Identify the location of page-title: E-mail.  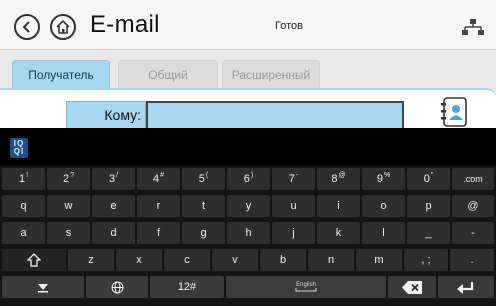
(125, 24).